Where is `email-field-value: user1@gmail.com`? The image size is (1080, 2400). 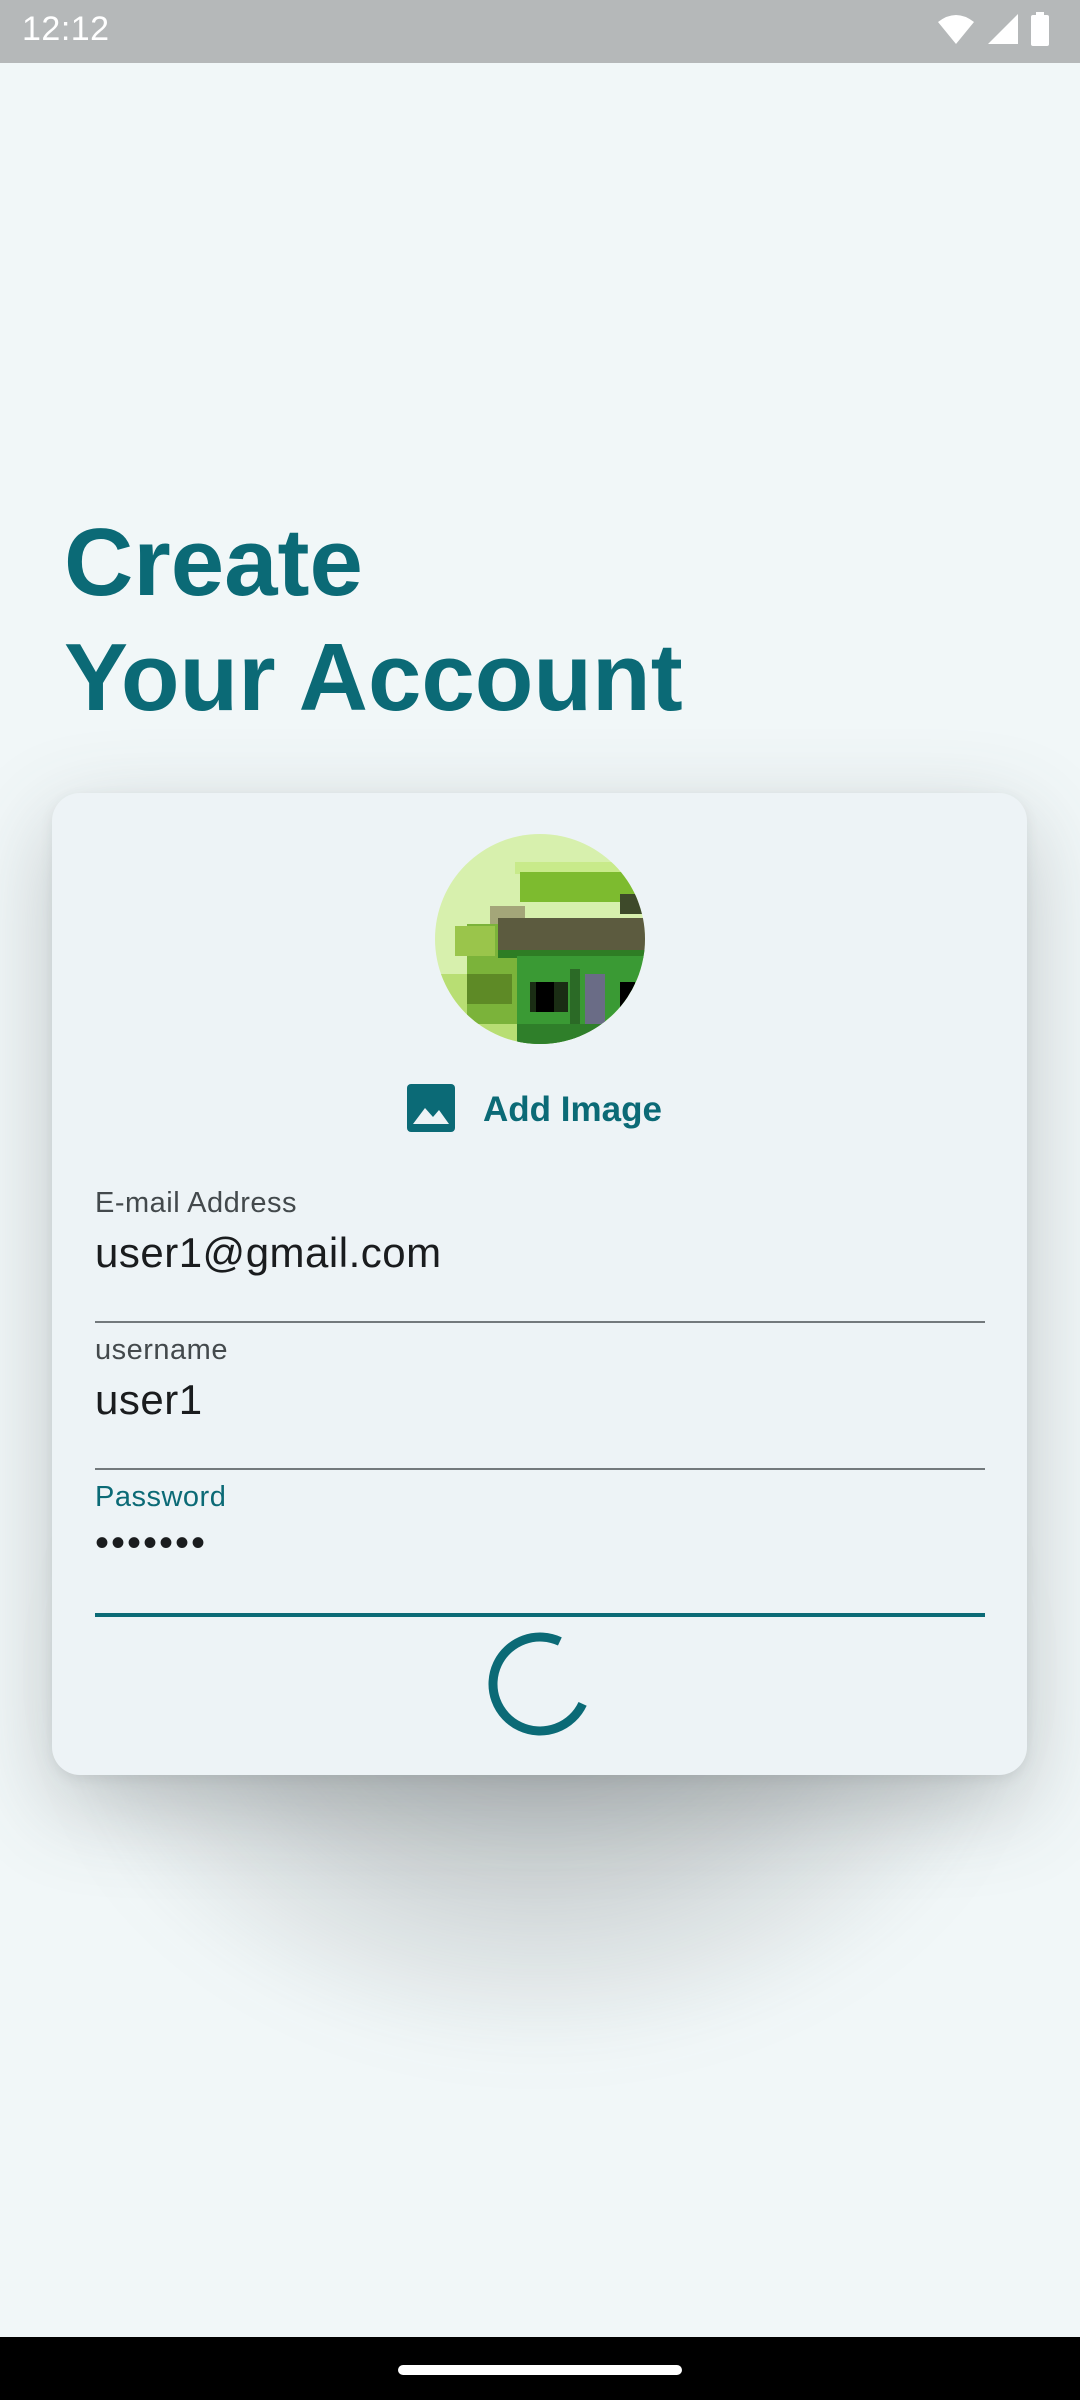 email-field-value: user1@gmail.com is located at coordinates (268, 1252).